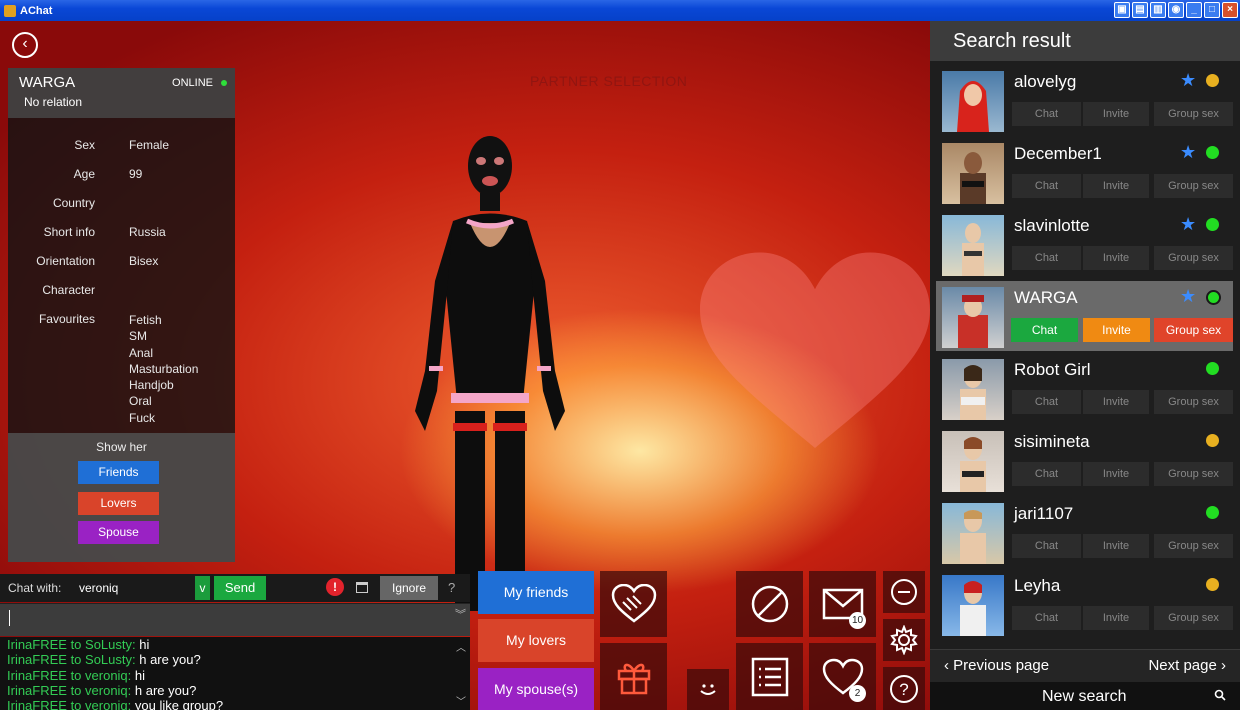 Image resolution: width=1240 pixels, height=710 pixels. I want to click on my-friends-button: My friends, so click(536, 592).